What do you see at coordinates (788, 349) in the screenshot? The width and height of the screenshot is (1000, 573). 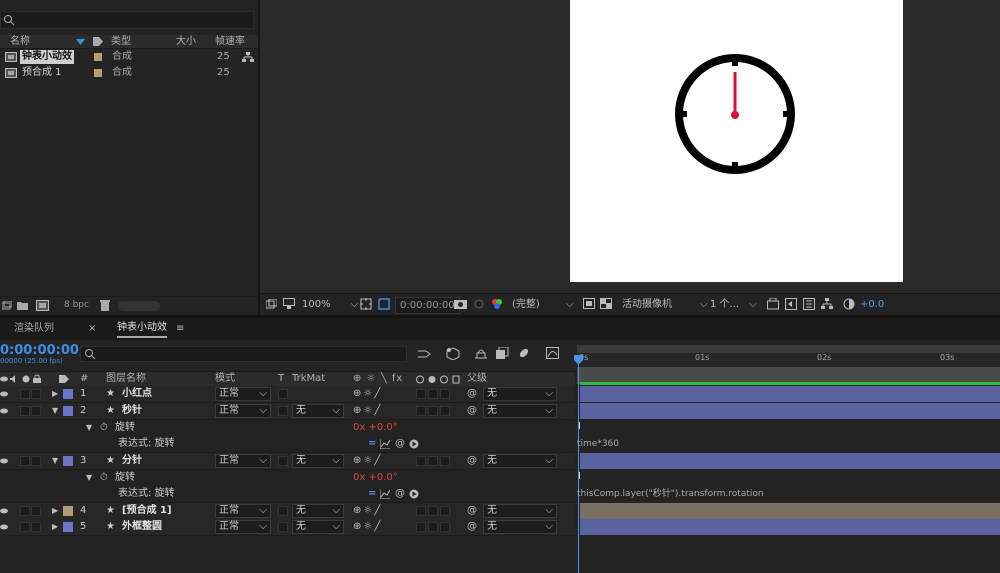 I see `time-navigator` at bounding box center [788, 349].